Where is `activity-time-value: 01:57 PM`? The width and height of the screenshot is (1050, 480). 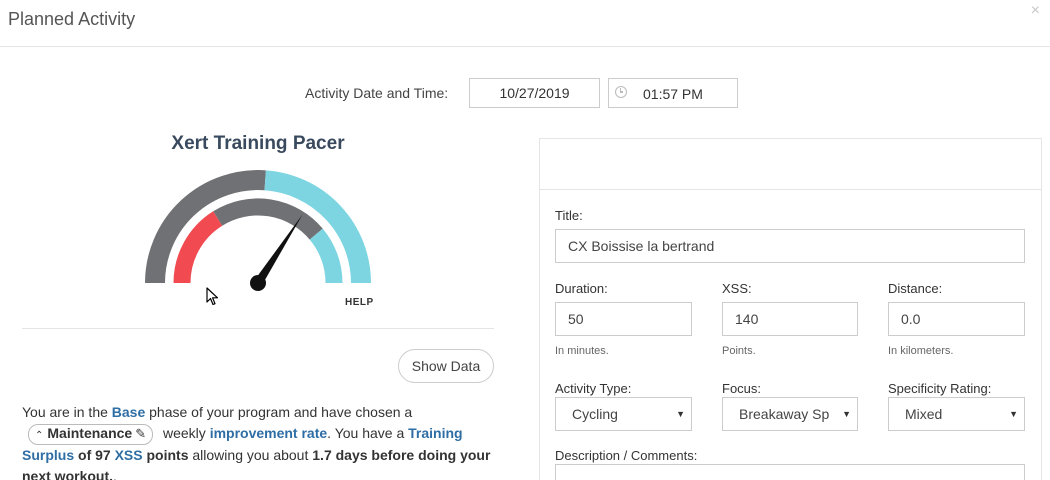
activity-time-value: 01:57 PM is located at coordinates (673, 94).